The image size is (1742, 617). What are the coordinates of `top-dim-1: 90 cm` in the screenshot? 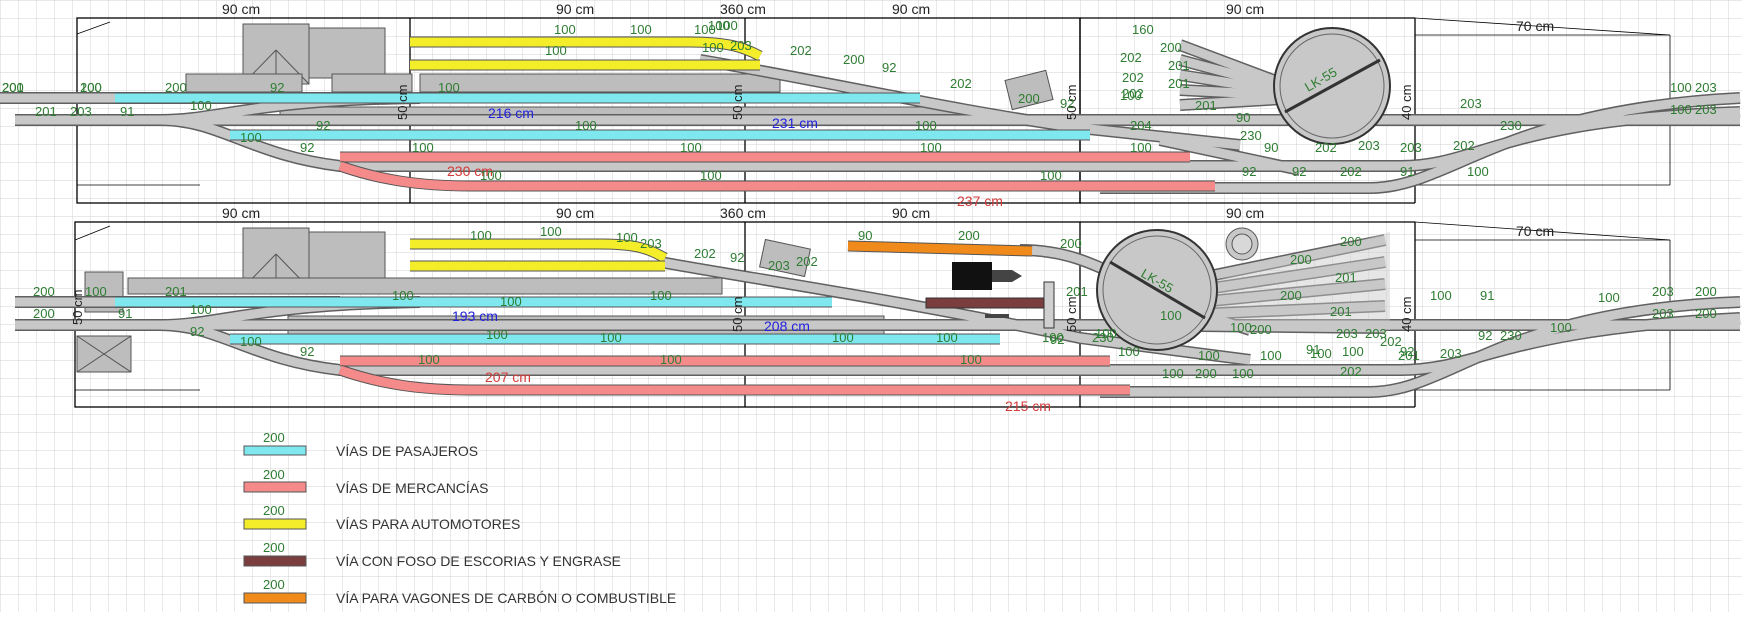 It's located at (241, 9).